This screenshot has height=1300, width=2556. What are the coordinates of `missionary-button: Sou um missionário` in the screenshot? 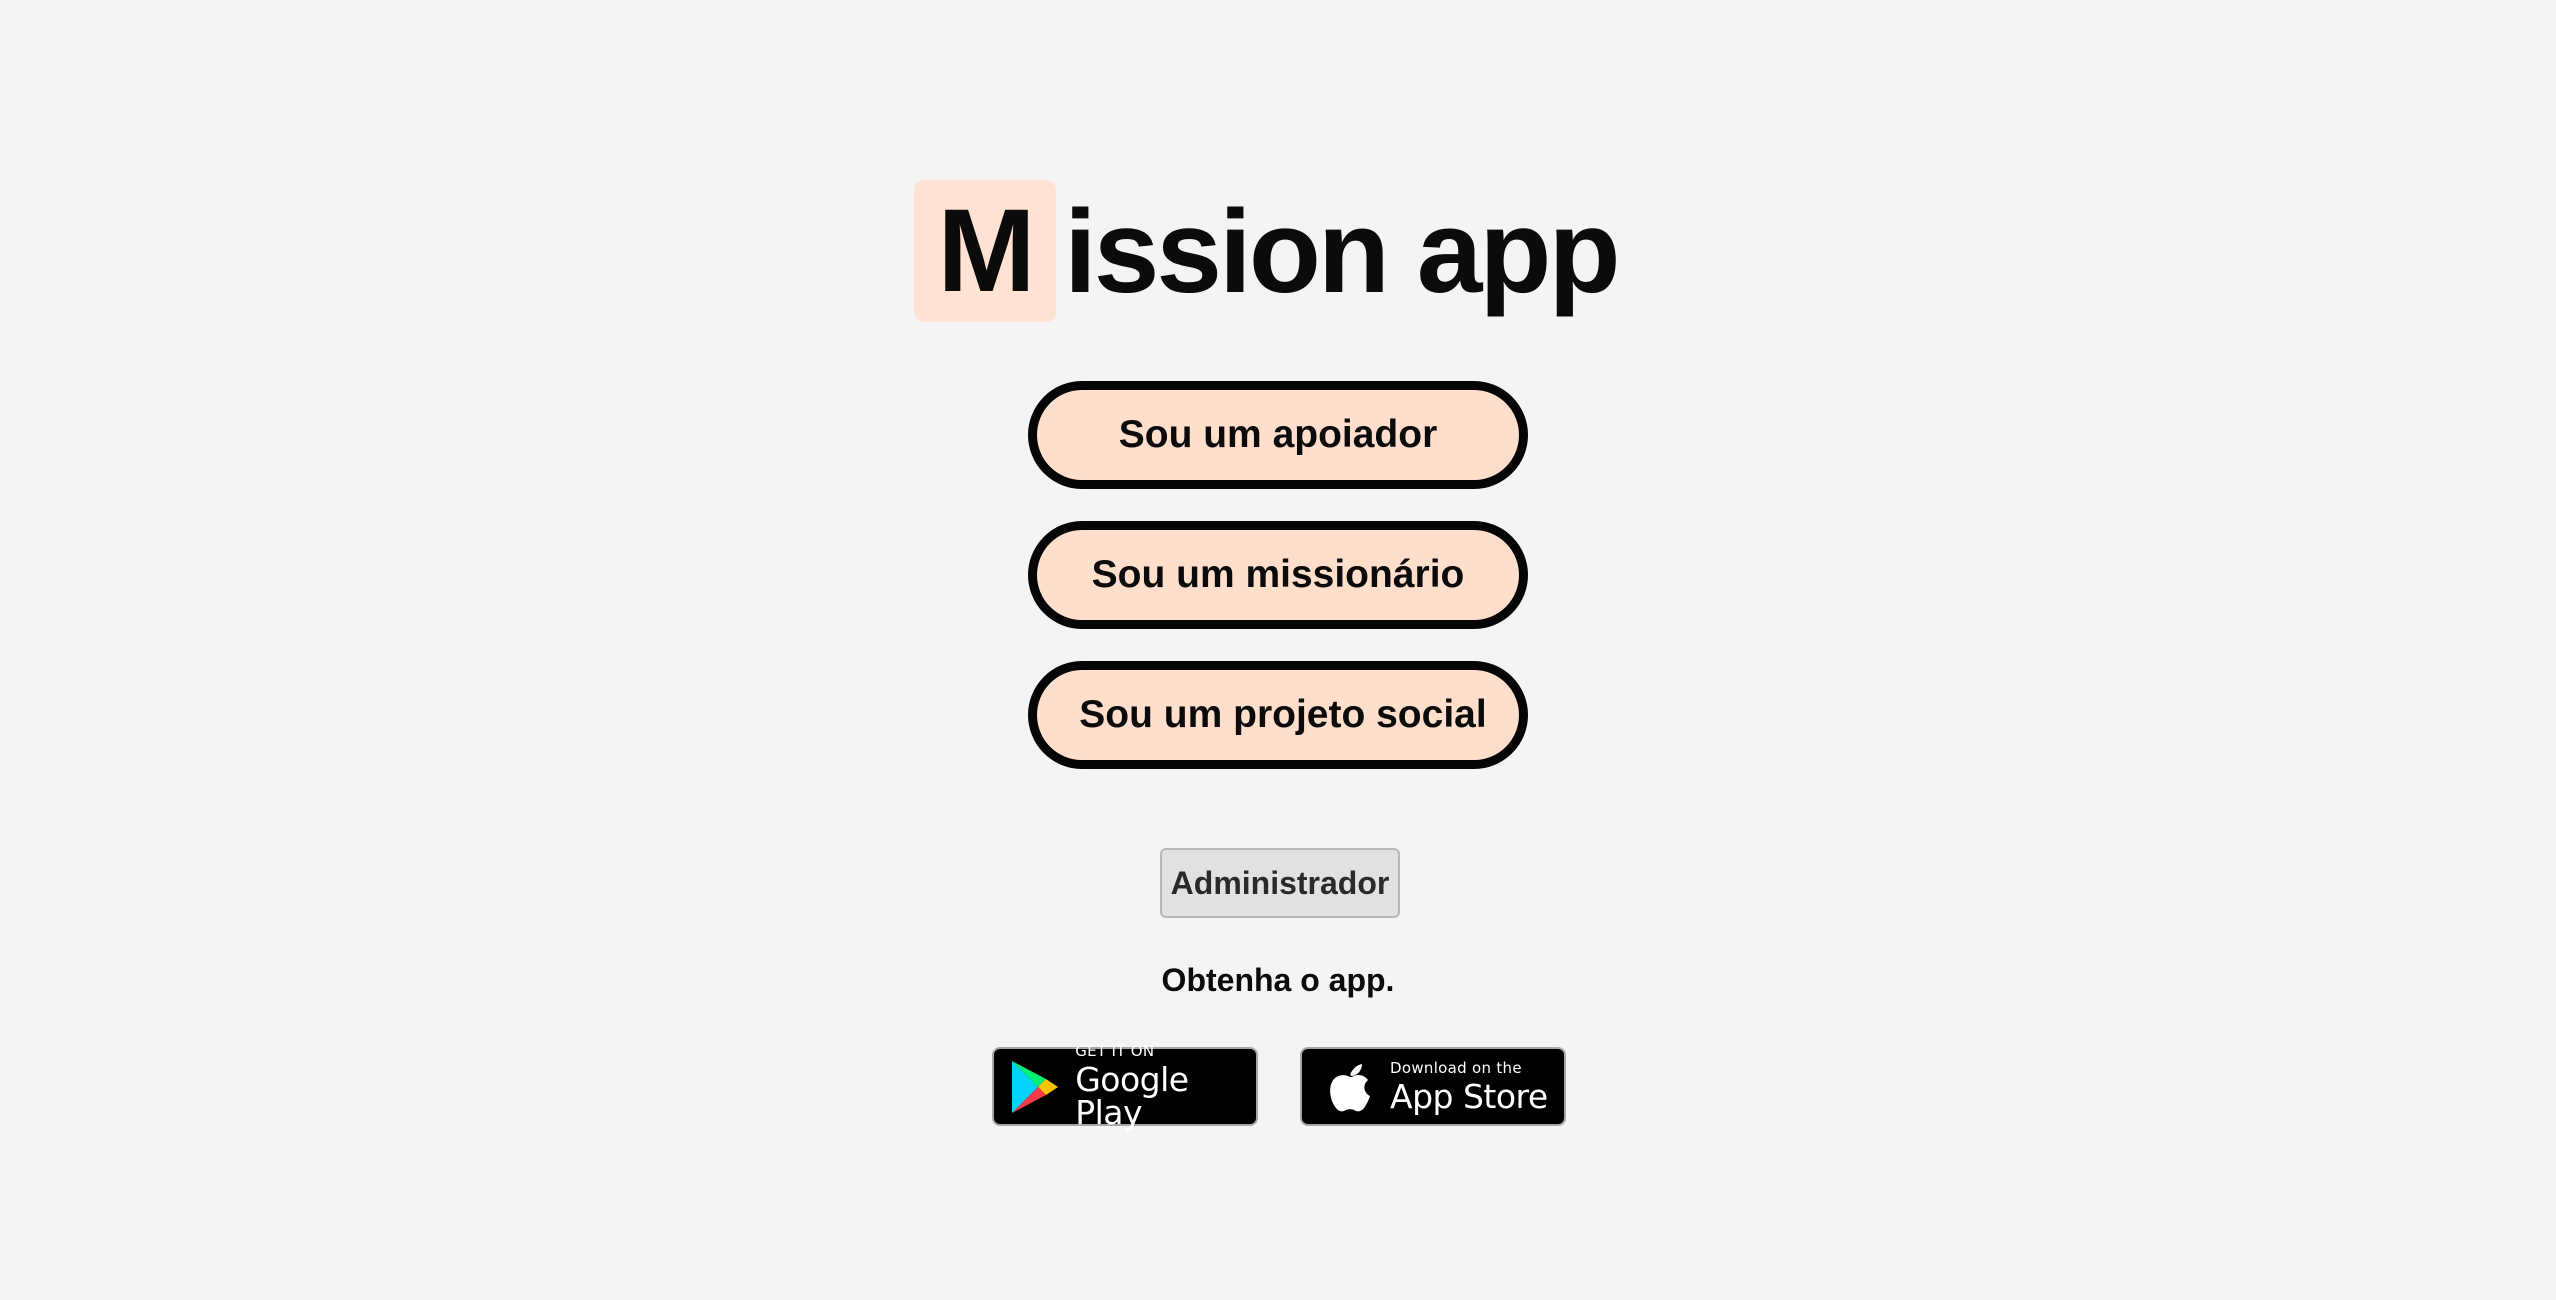 It's located at (1278, 575).